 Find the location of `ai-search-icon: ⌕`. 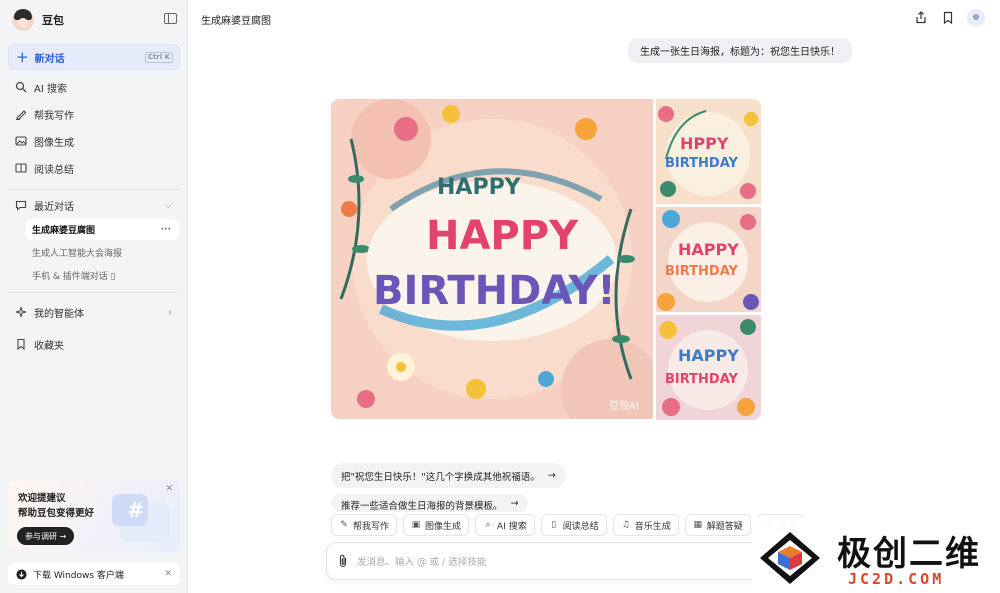

ai-search-icon: ⌕ is located at coordinates (488, 525).